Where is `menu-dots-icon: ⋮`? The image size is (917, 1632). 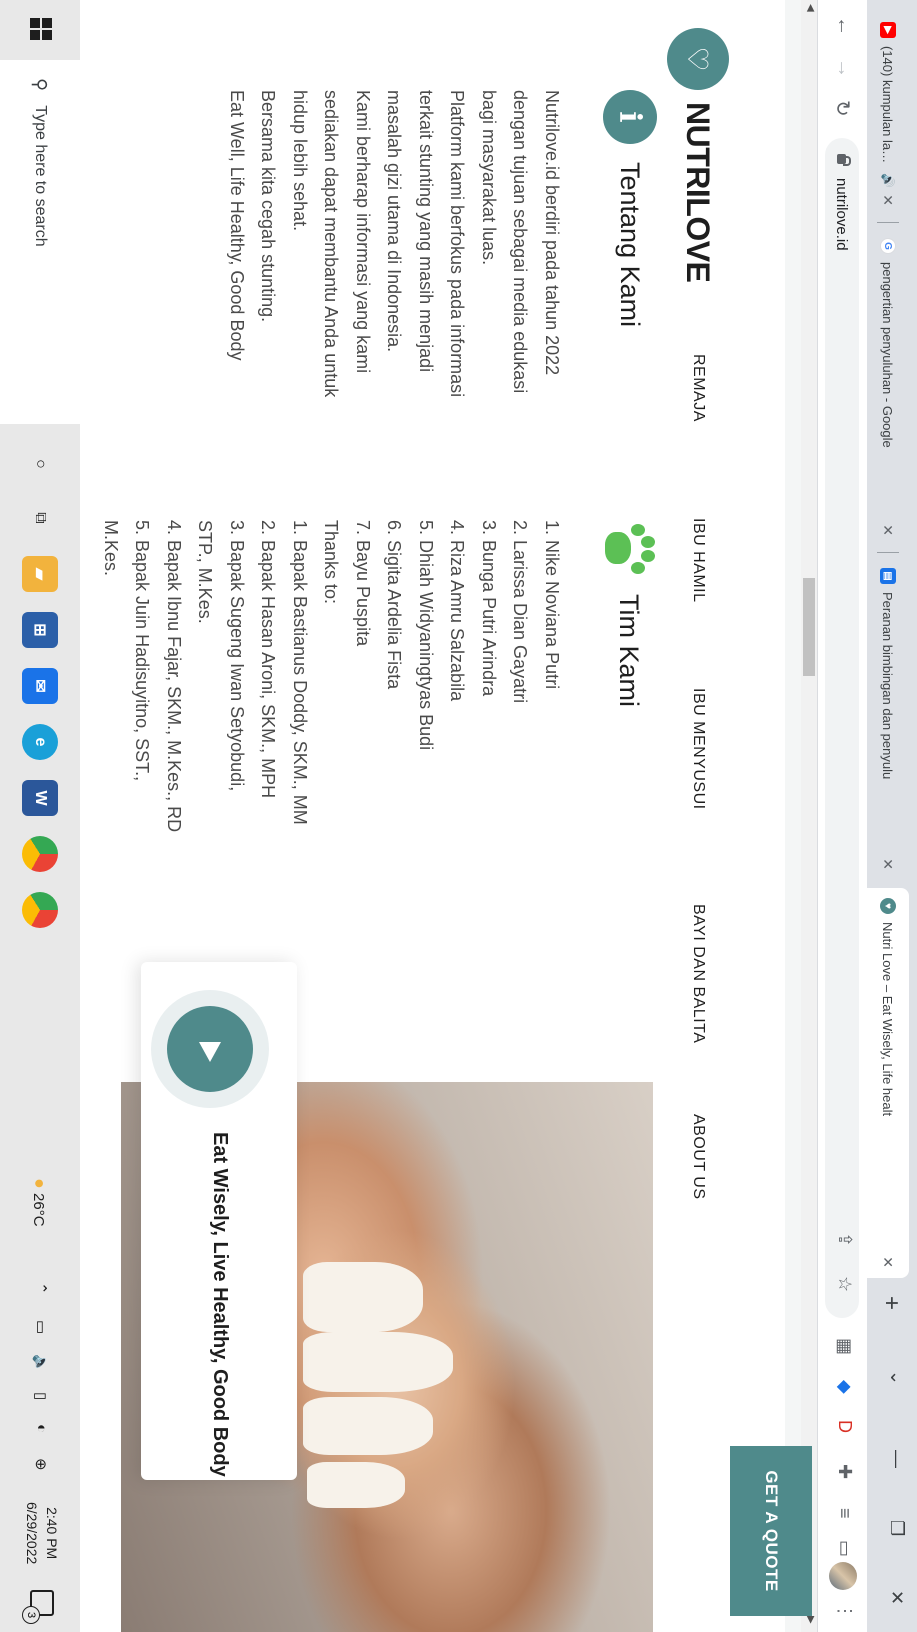
menu-dots-icon: ⋮ is located at coordinates (844, 1611).